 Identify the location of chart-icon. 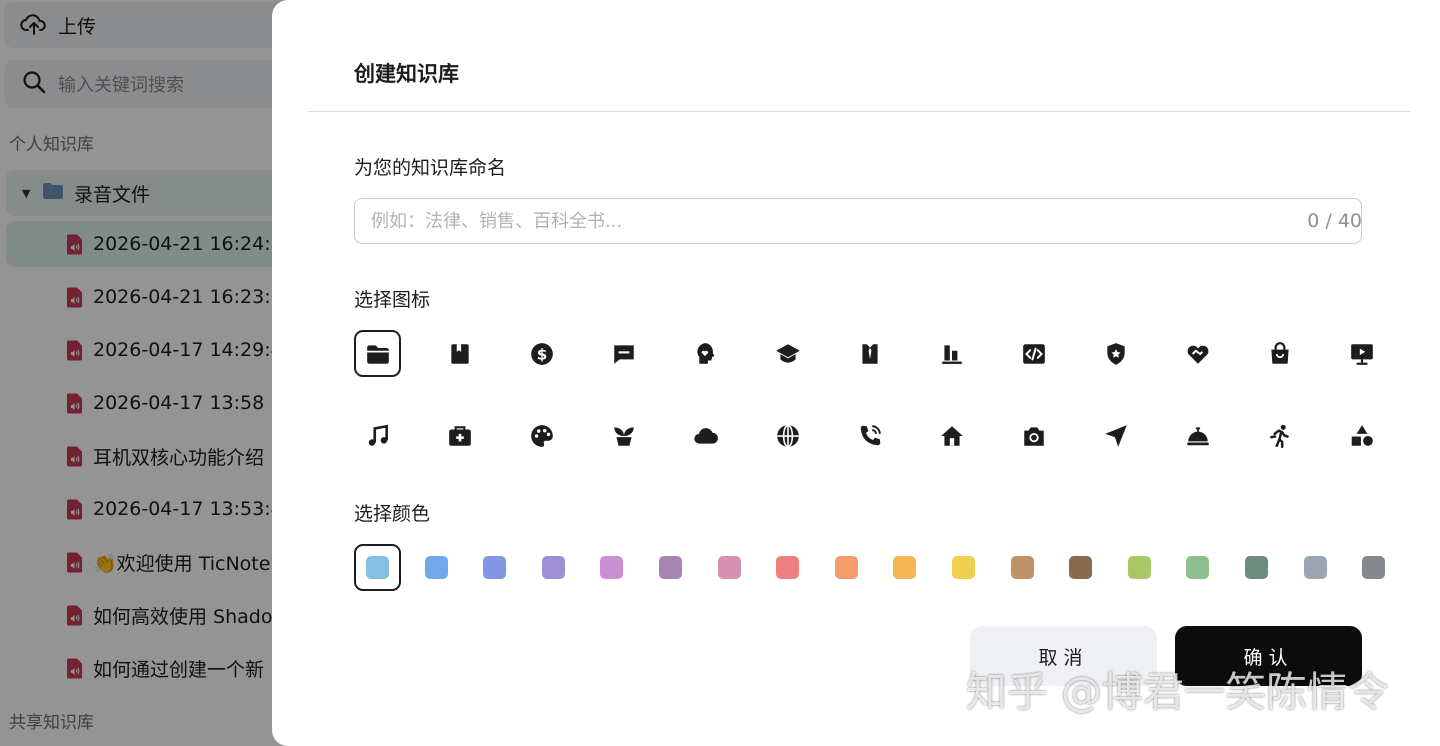
(952, 354).